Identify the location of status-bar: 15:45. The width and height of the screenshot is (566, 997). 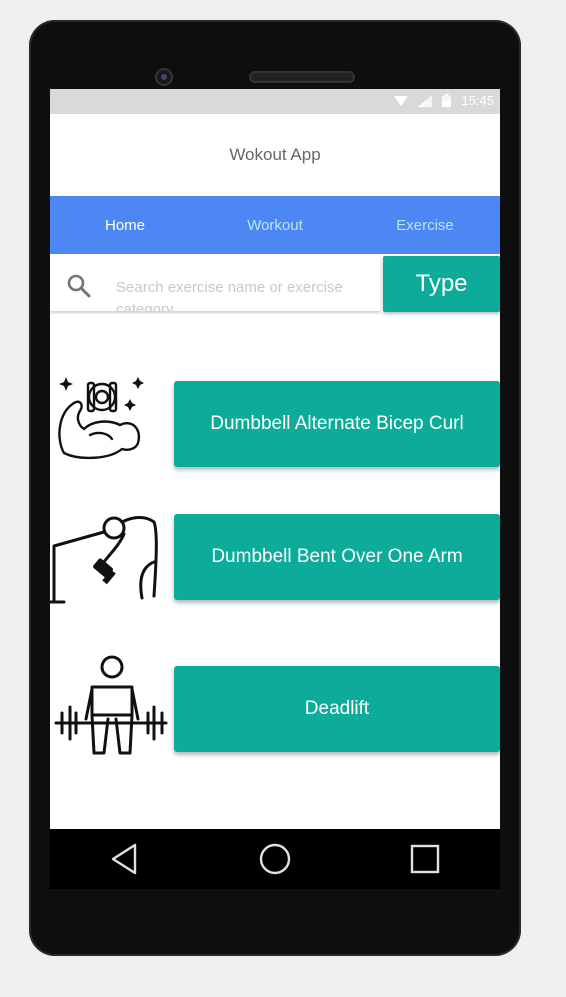
(275, 101).